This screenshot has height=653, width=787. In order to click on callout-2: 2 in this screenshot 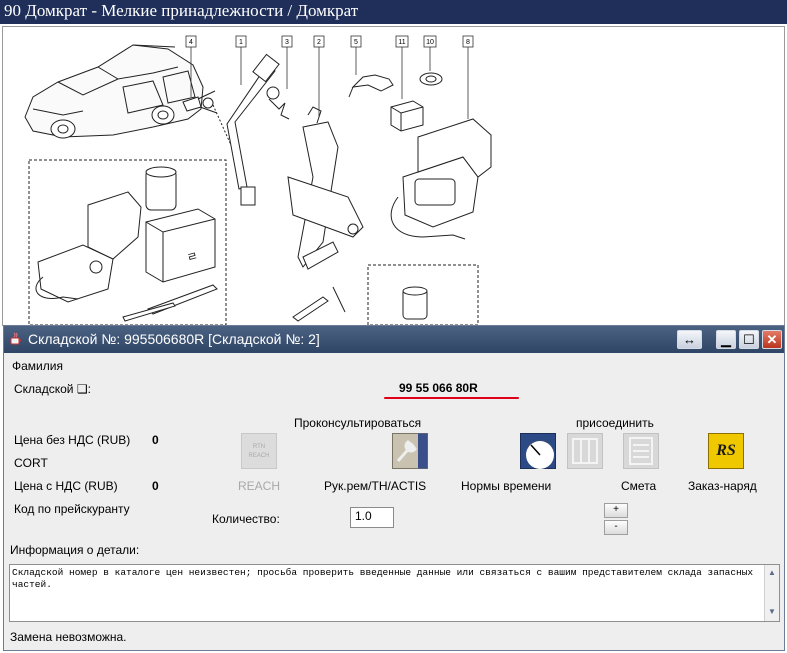, I will do `click(319, 42)`.